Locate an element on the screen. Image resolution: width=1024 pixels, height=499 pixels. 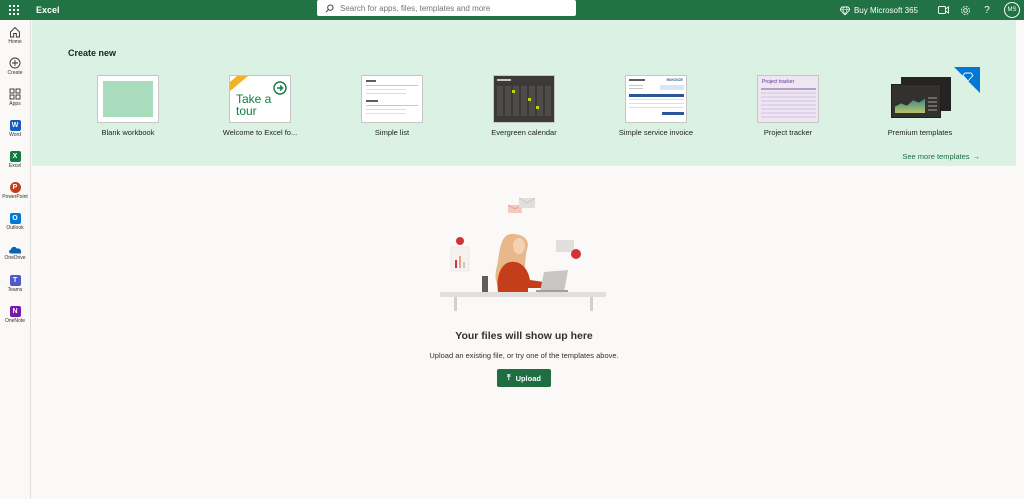
rail-item-apps: Apps is located at coordinates (15, 97).